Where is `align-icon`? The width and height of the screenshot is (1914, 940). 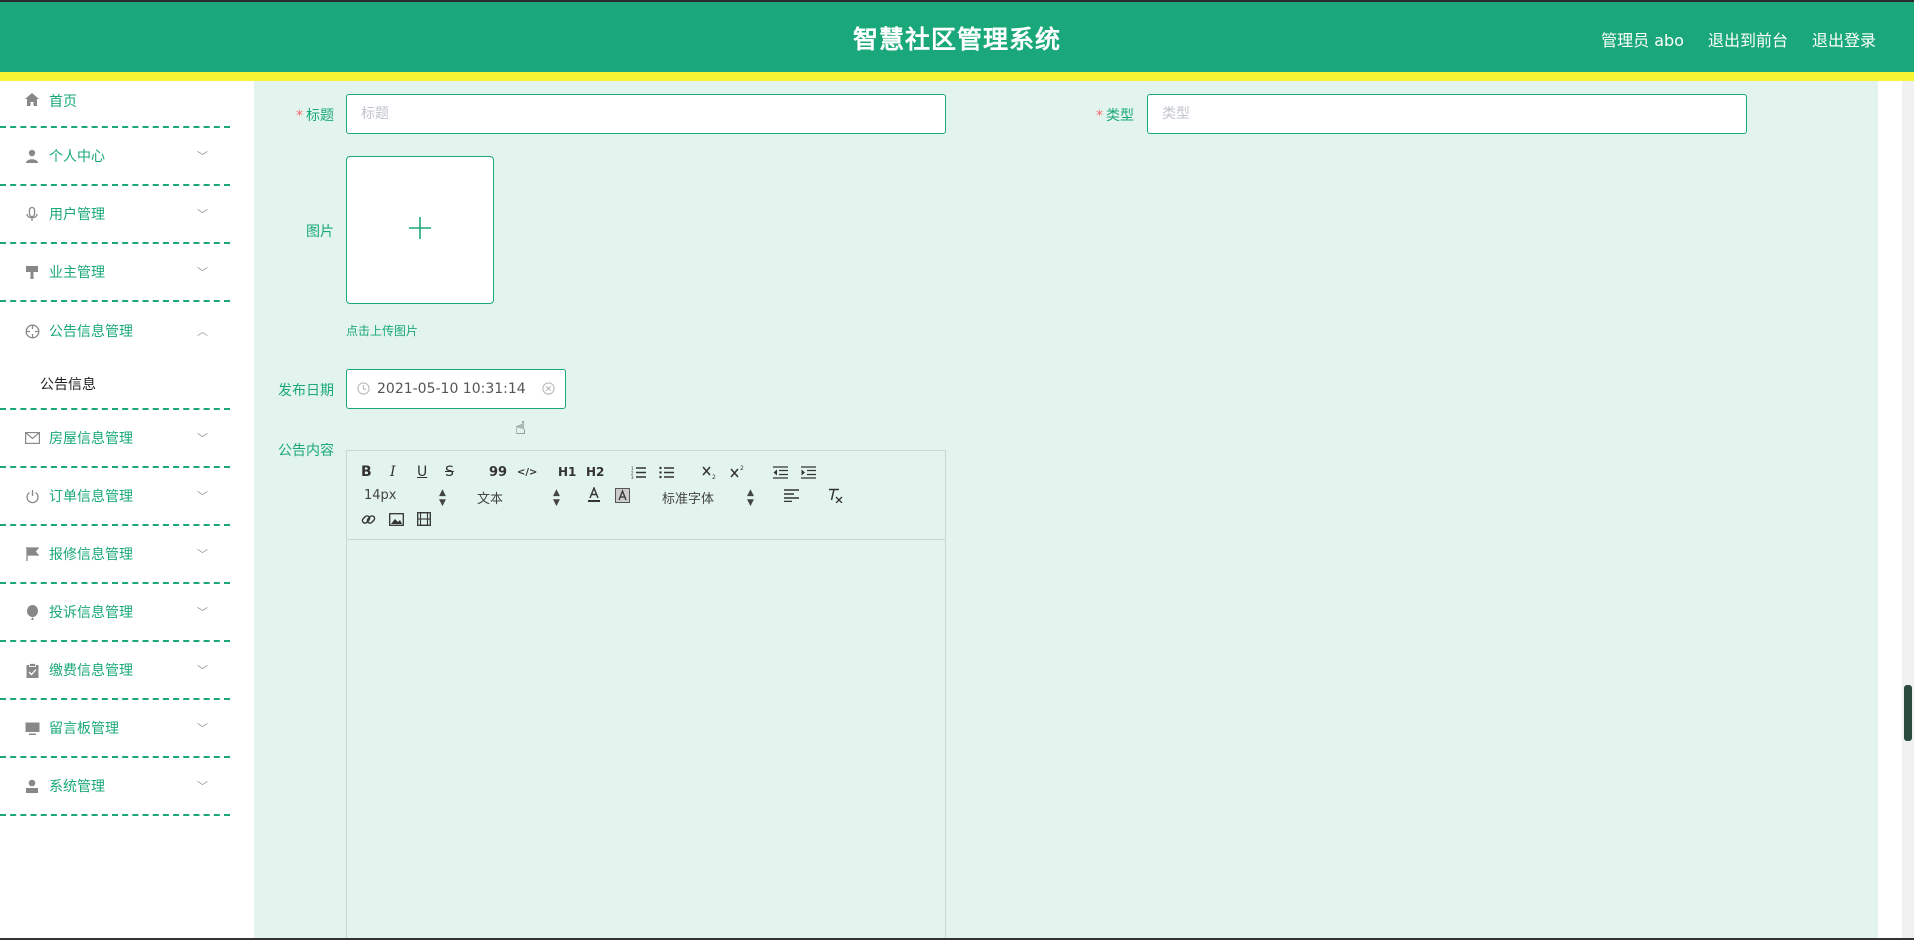
align-icon is located at coordinates (791, 495).